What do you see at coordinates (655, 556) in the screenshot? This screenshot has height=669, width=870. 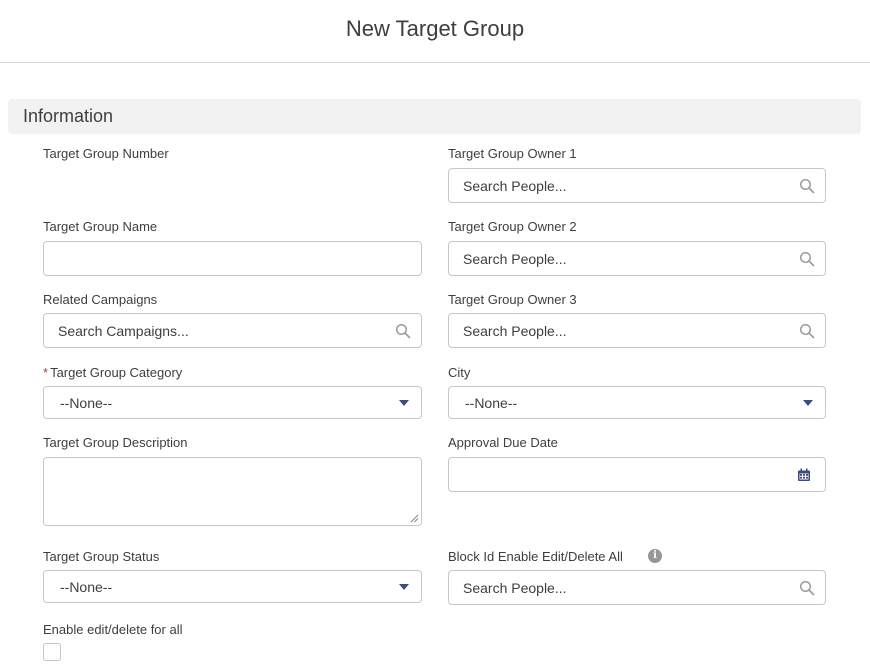 I see `info-icon: i` at bounding box center [655, 556].